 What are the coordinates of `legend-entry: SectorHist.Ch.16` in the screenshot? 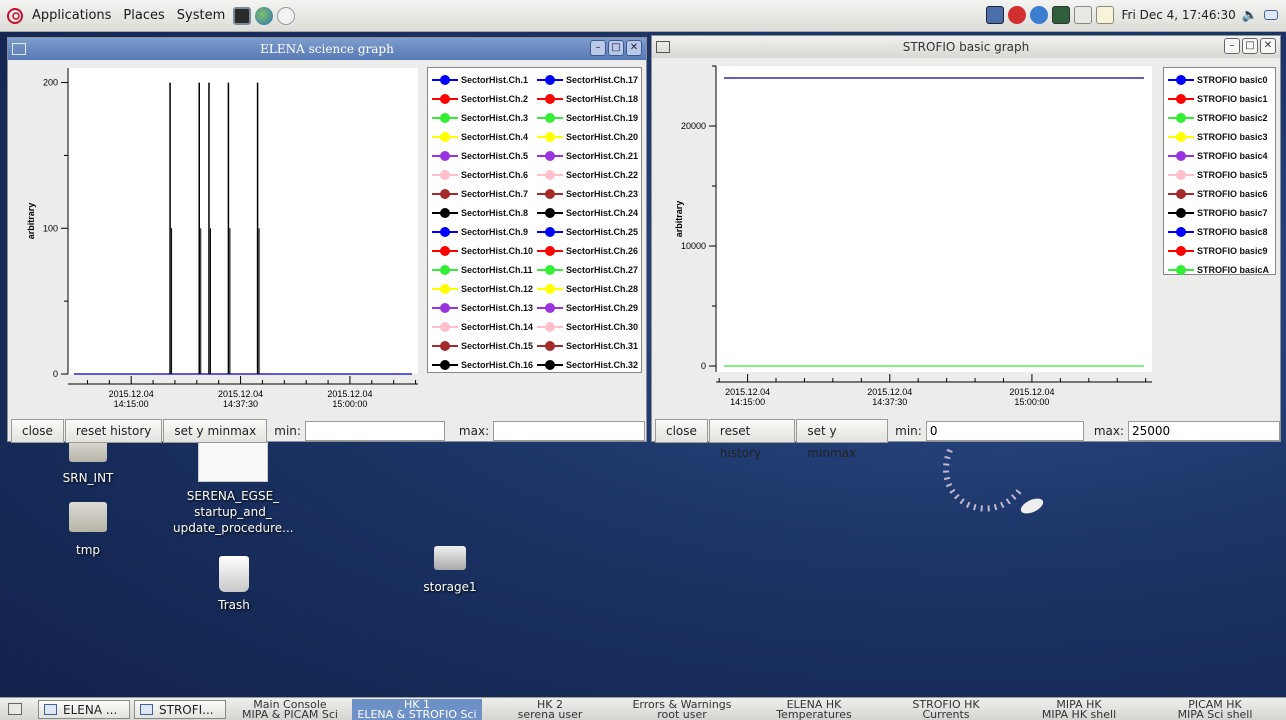 It's located at (482, 365).